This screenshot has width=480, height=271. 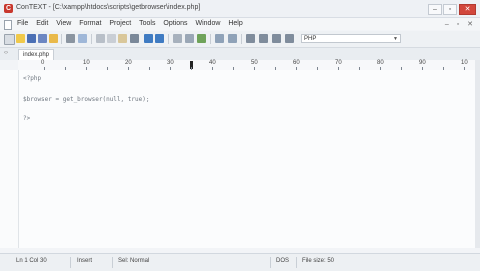 What do you see at coordinates (177, 38) in the screenshot?
I see `find-icon` at bounding box center [177, 38].